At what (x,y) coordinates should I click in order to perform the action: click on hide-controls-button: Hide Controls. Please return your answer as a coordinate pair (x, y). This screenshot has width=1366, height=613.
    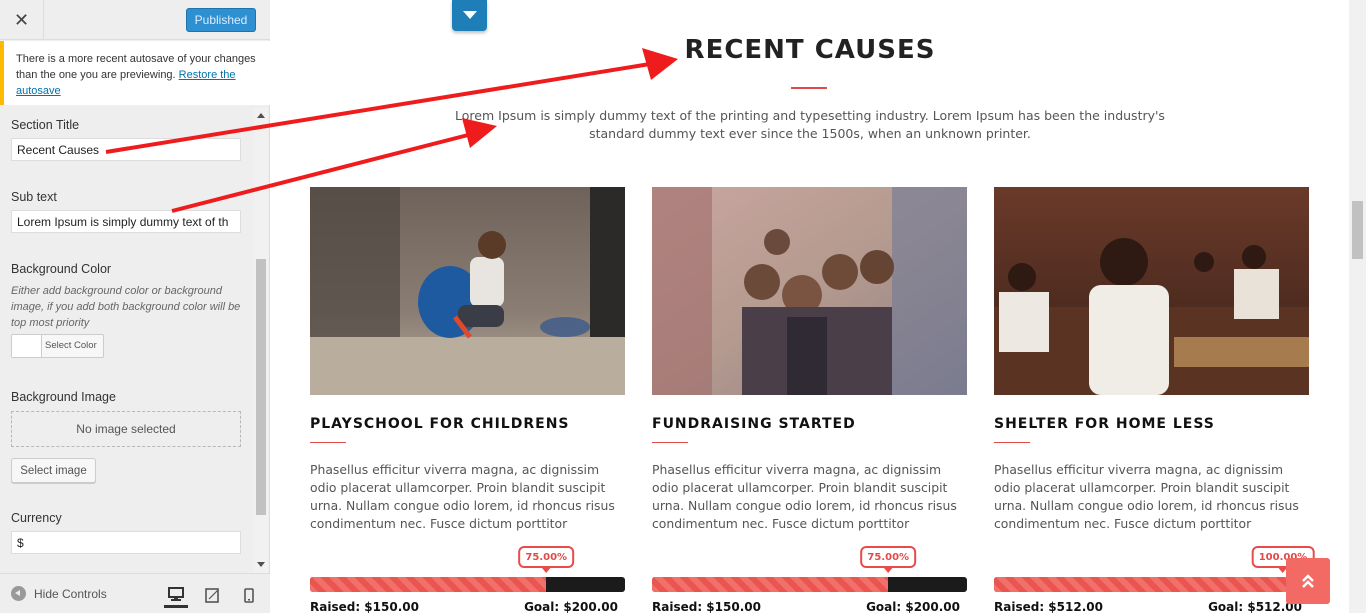
    Looking at the image, I should click on (59, 593).